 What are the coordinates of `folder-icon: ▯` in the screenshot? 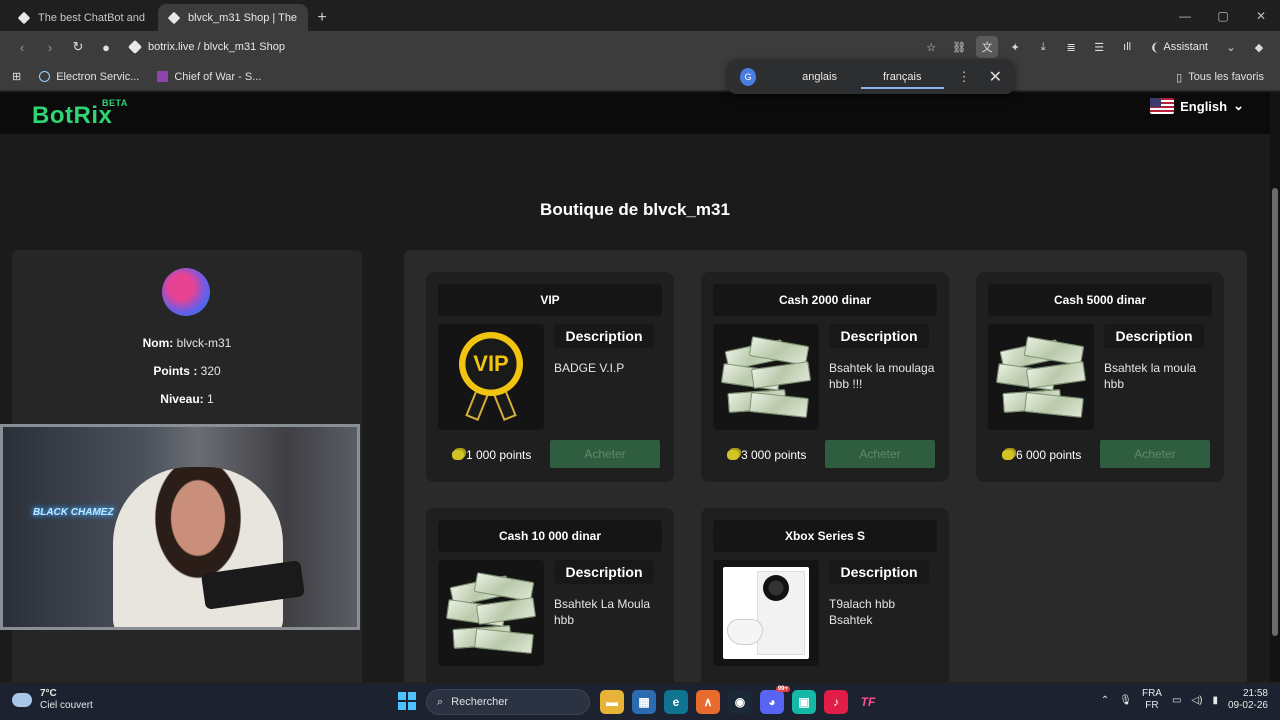 It's located at (1179, 77).